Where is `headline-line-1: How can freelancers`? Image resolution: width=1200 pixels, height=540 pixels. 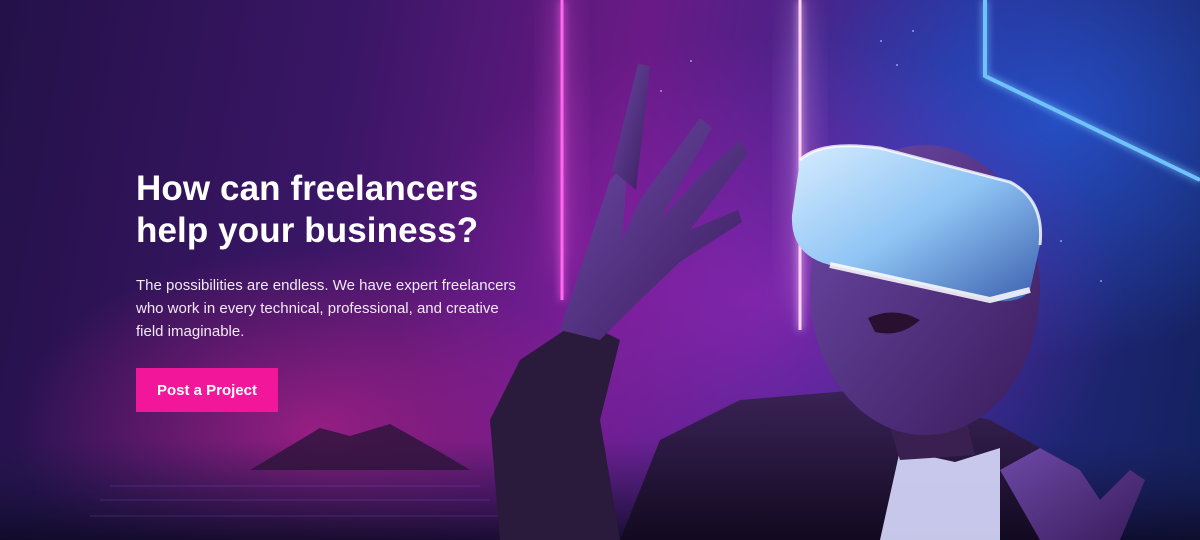 headline-line-1: How can freelancers is located at coordinates (307, 188).